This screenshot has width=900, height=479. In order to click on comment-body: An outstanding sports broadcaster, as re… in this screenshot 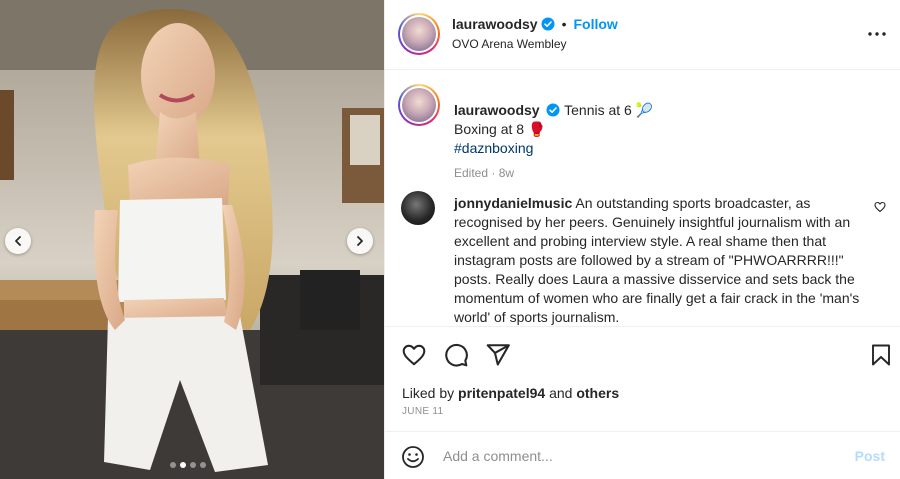, I will do `click(657, 260)`.